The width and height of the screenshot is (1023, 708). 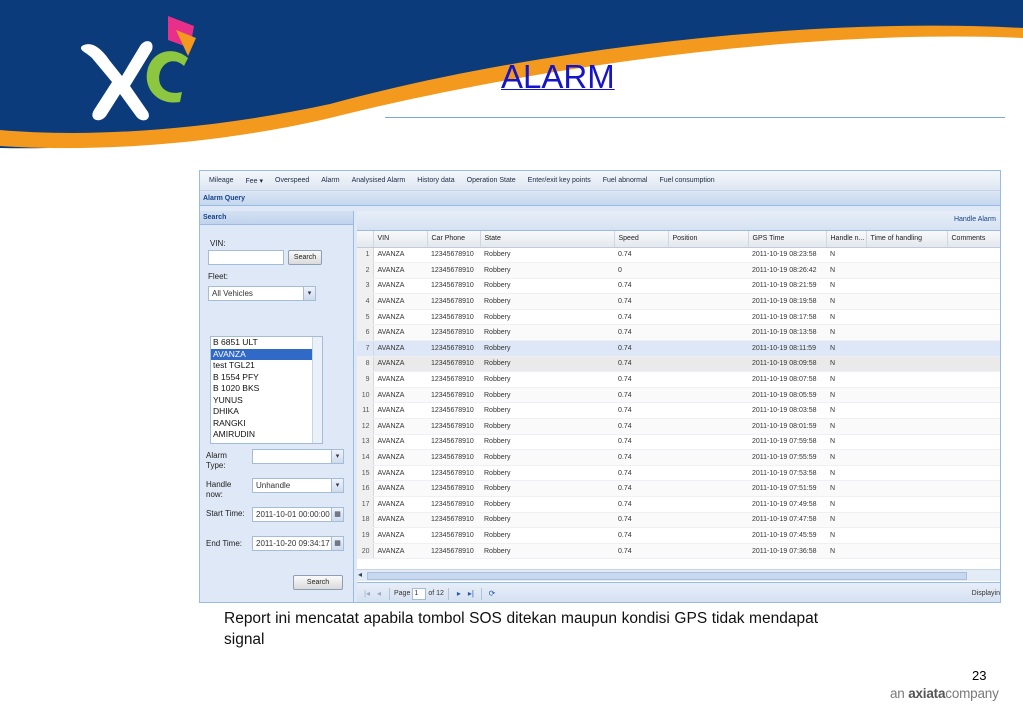 What do you see at coordinates (318, 582) in the screenshot?
I see `search-submit-button: Search` at bounding box center [318, 582].